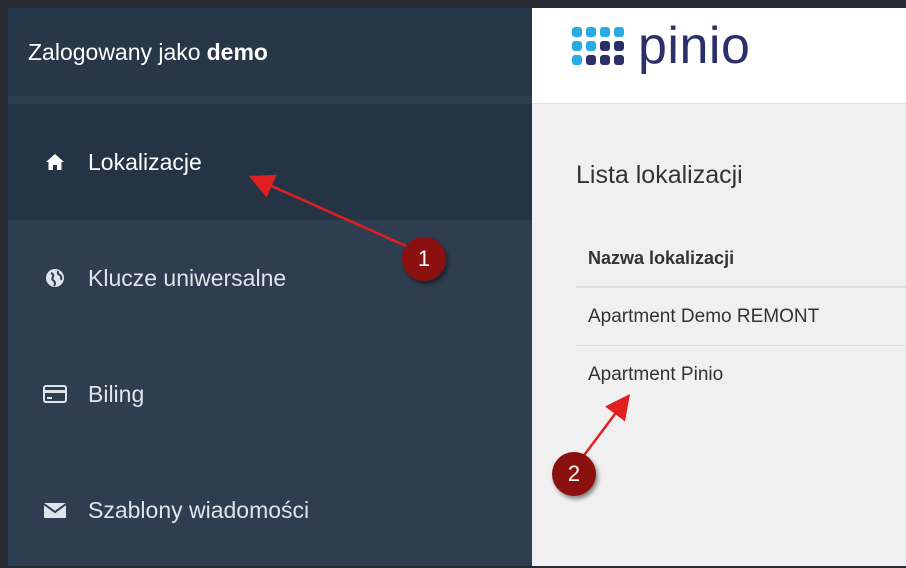 This screenshot has width=906, height=568. Describe the element at coordinates (114, 51) in the screenshot. I see `logged-in-label: Zalogowany jako` at that location.